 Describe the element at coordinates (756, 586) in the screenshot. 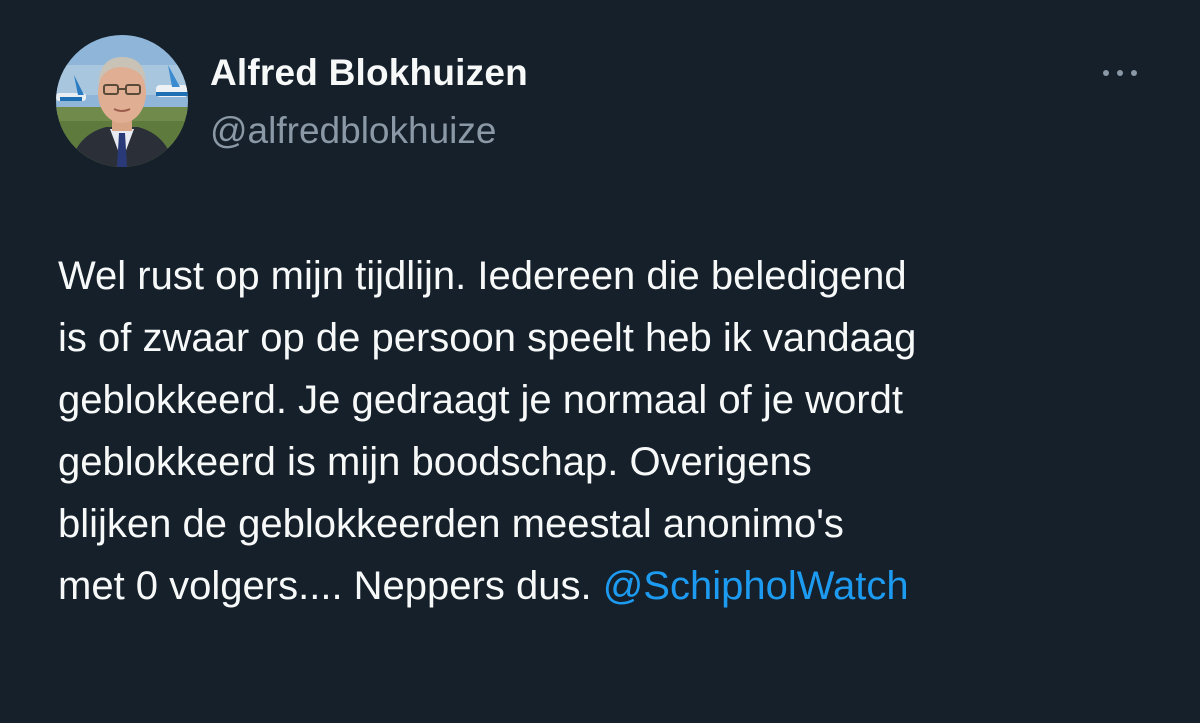

I see `mention-link: @SchipholWatch` at that location.